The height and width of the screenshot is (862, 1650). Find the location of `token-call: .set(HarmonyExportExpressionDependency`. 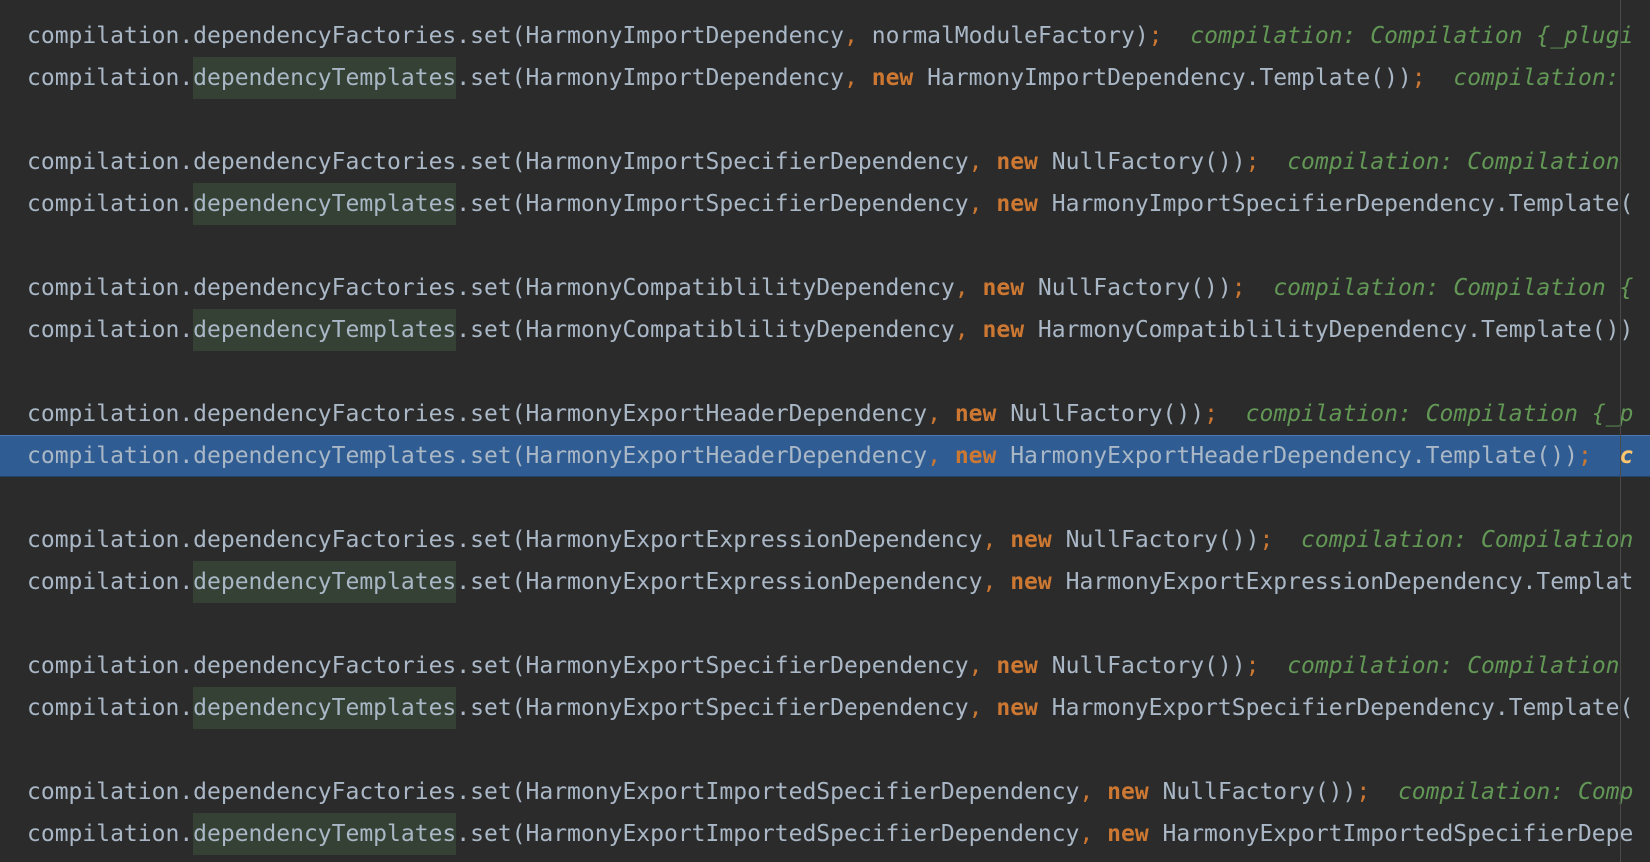

token-call: .set(HarmonyExportExpressionDependency is located at coordinates (719, 540).